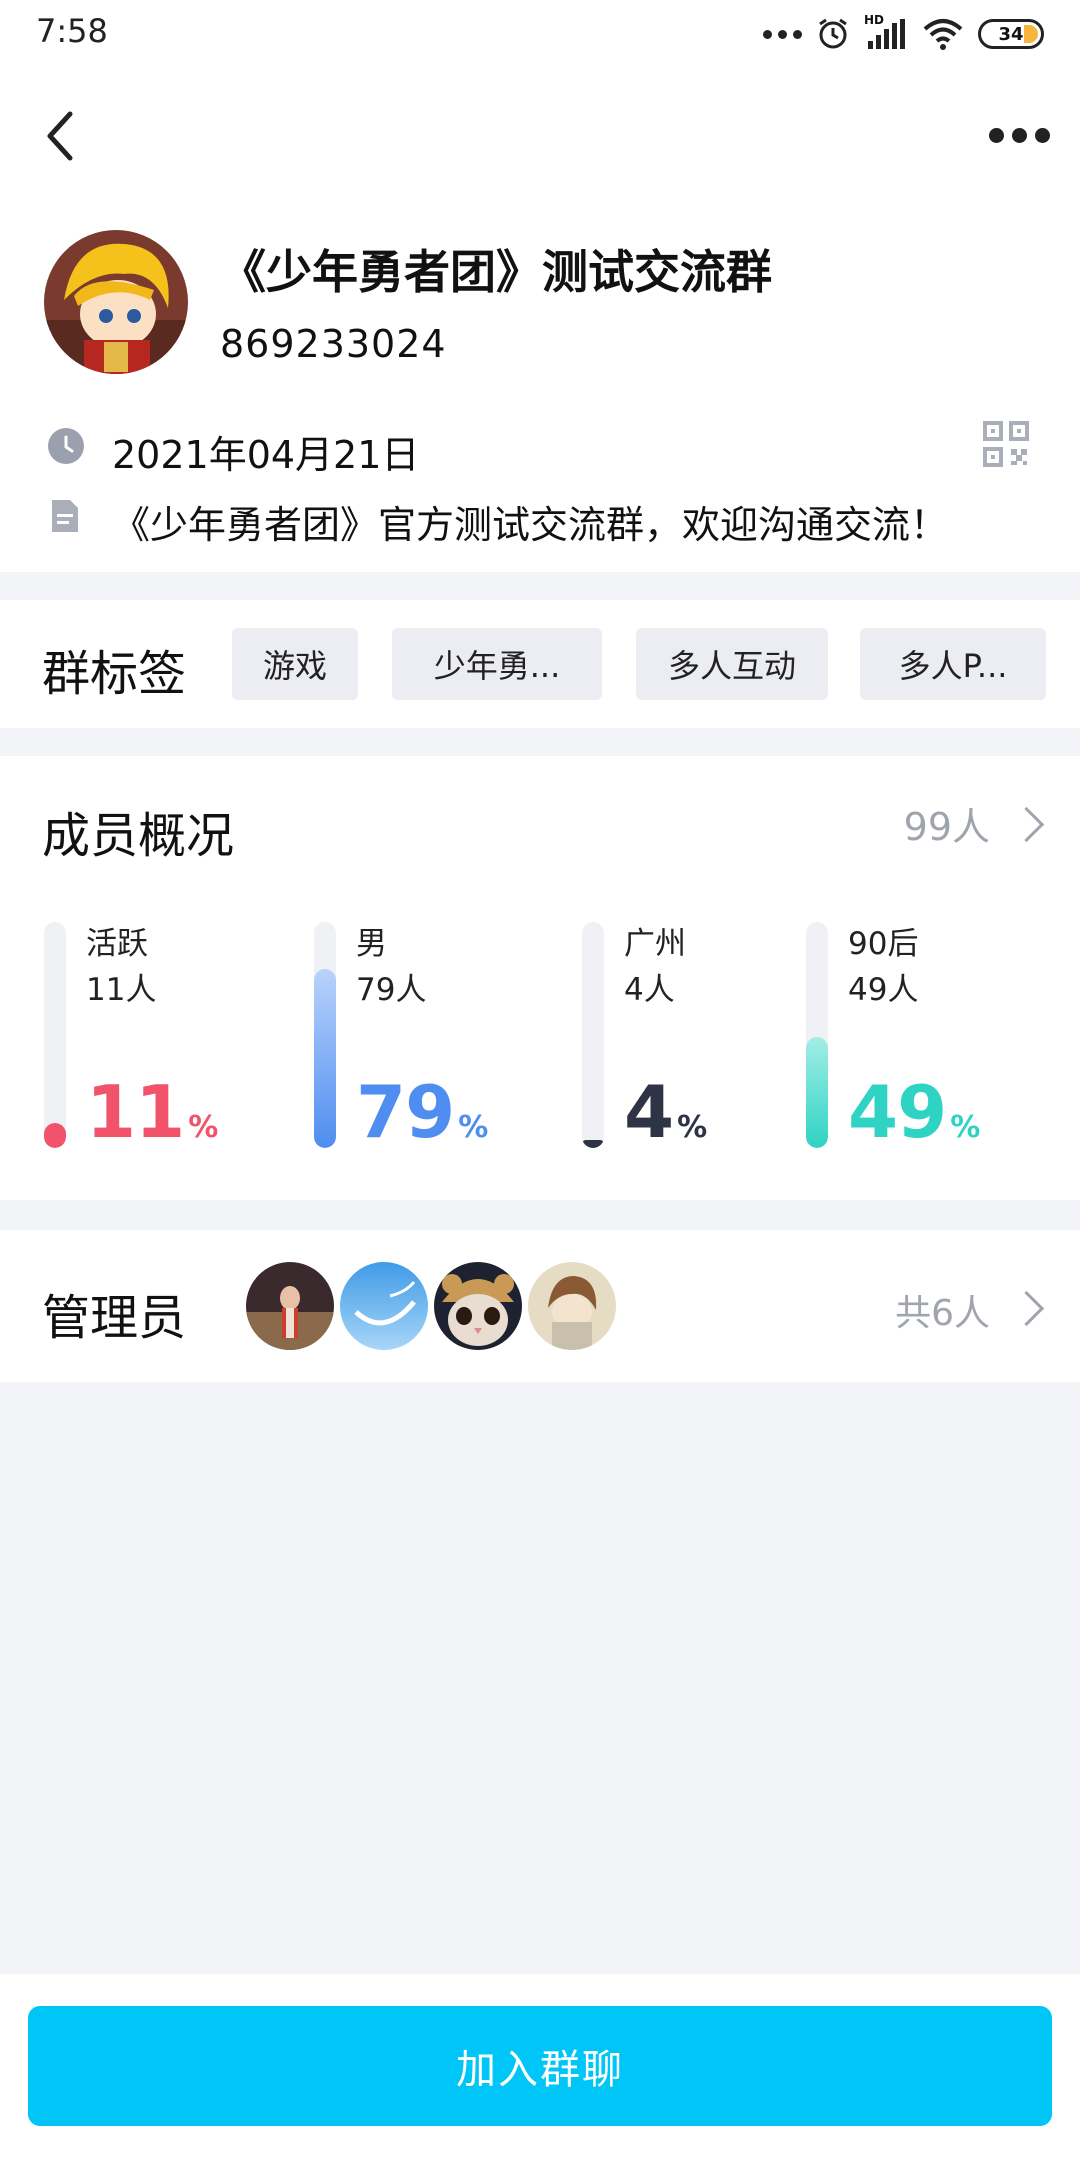 The width and height of the screenshot is (1080, 2160). What do you see at coordinates (943, 34) in the screenshot?
I see `wifi-icon` at bounding box center [943, 34].